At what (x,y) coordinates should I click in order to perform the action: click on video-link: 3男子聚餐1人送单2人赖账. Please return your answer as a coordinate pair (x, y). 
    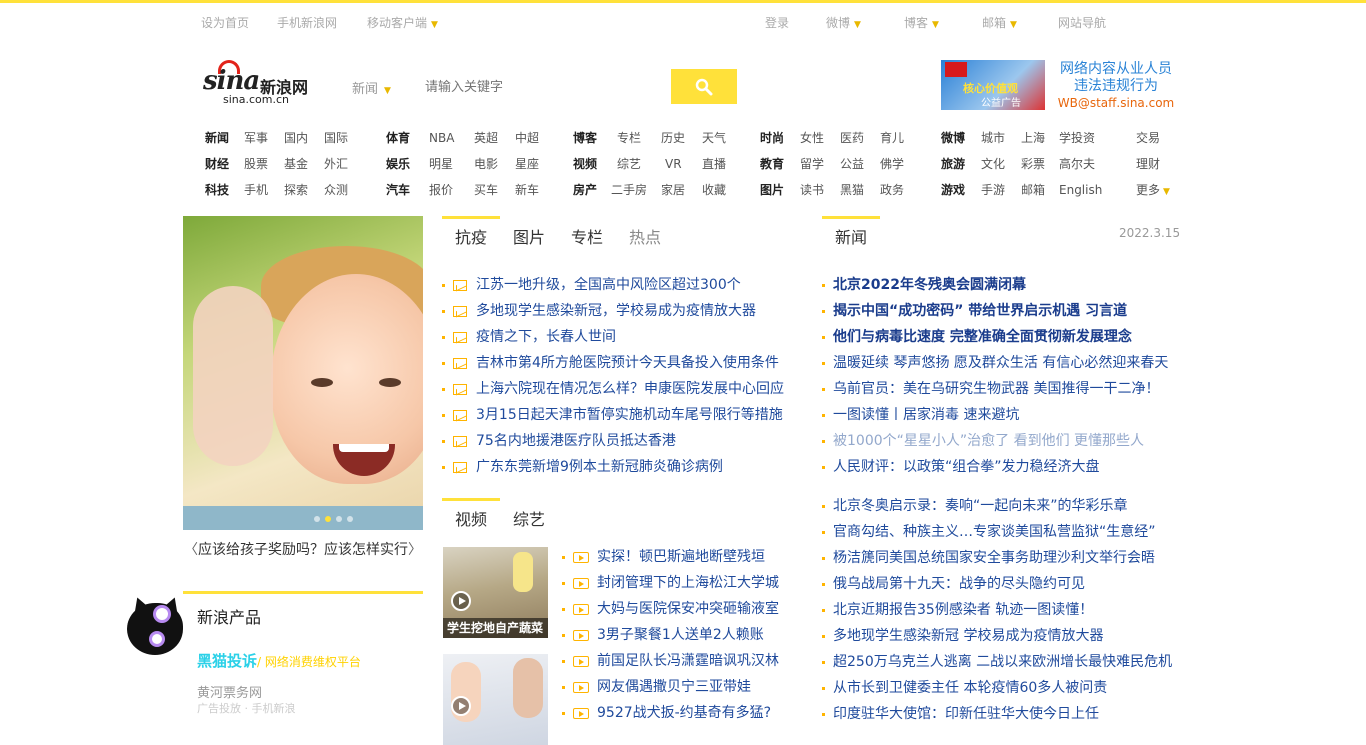
    Looking at the image, I should click on (680, 635).